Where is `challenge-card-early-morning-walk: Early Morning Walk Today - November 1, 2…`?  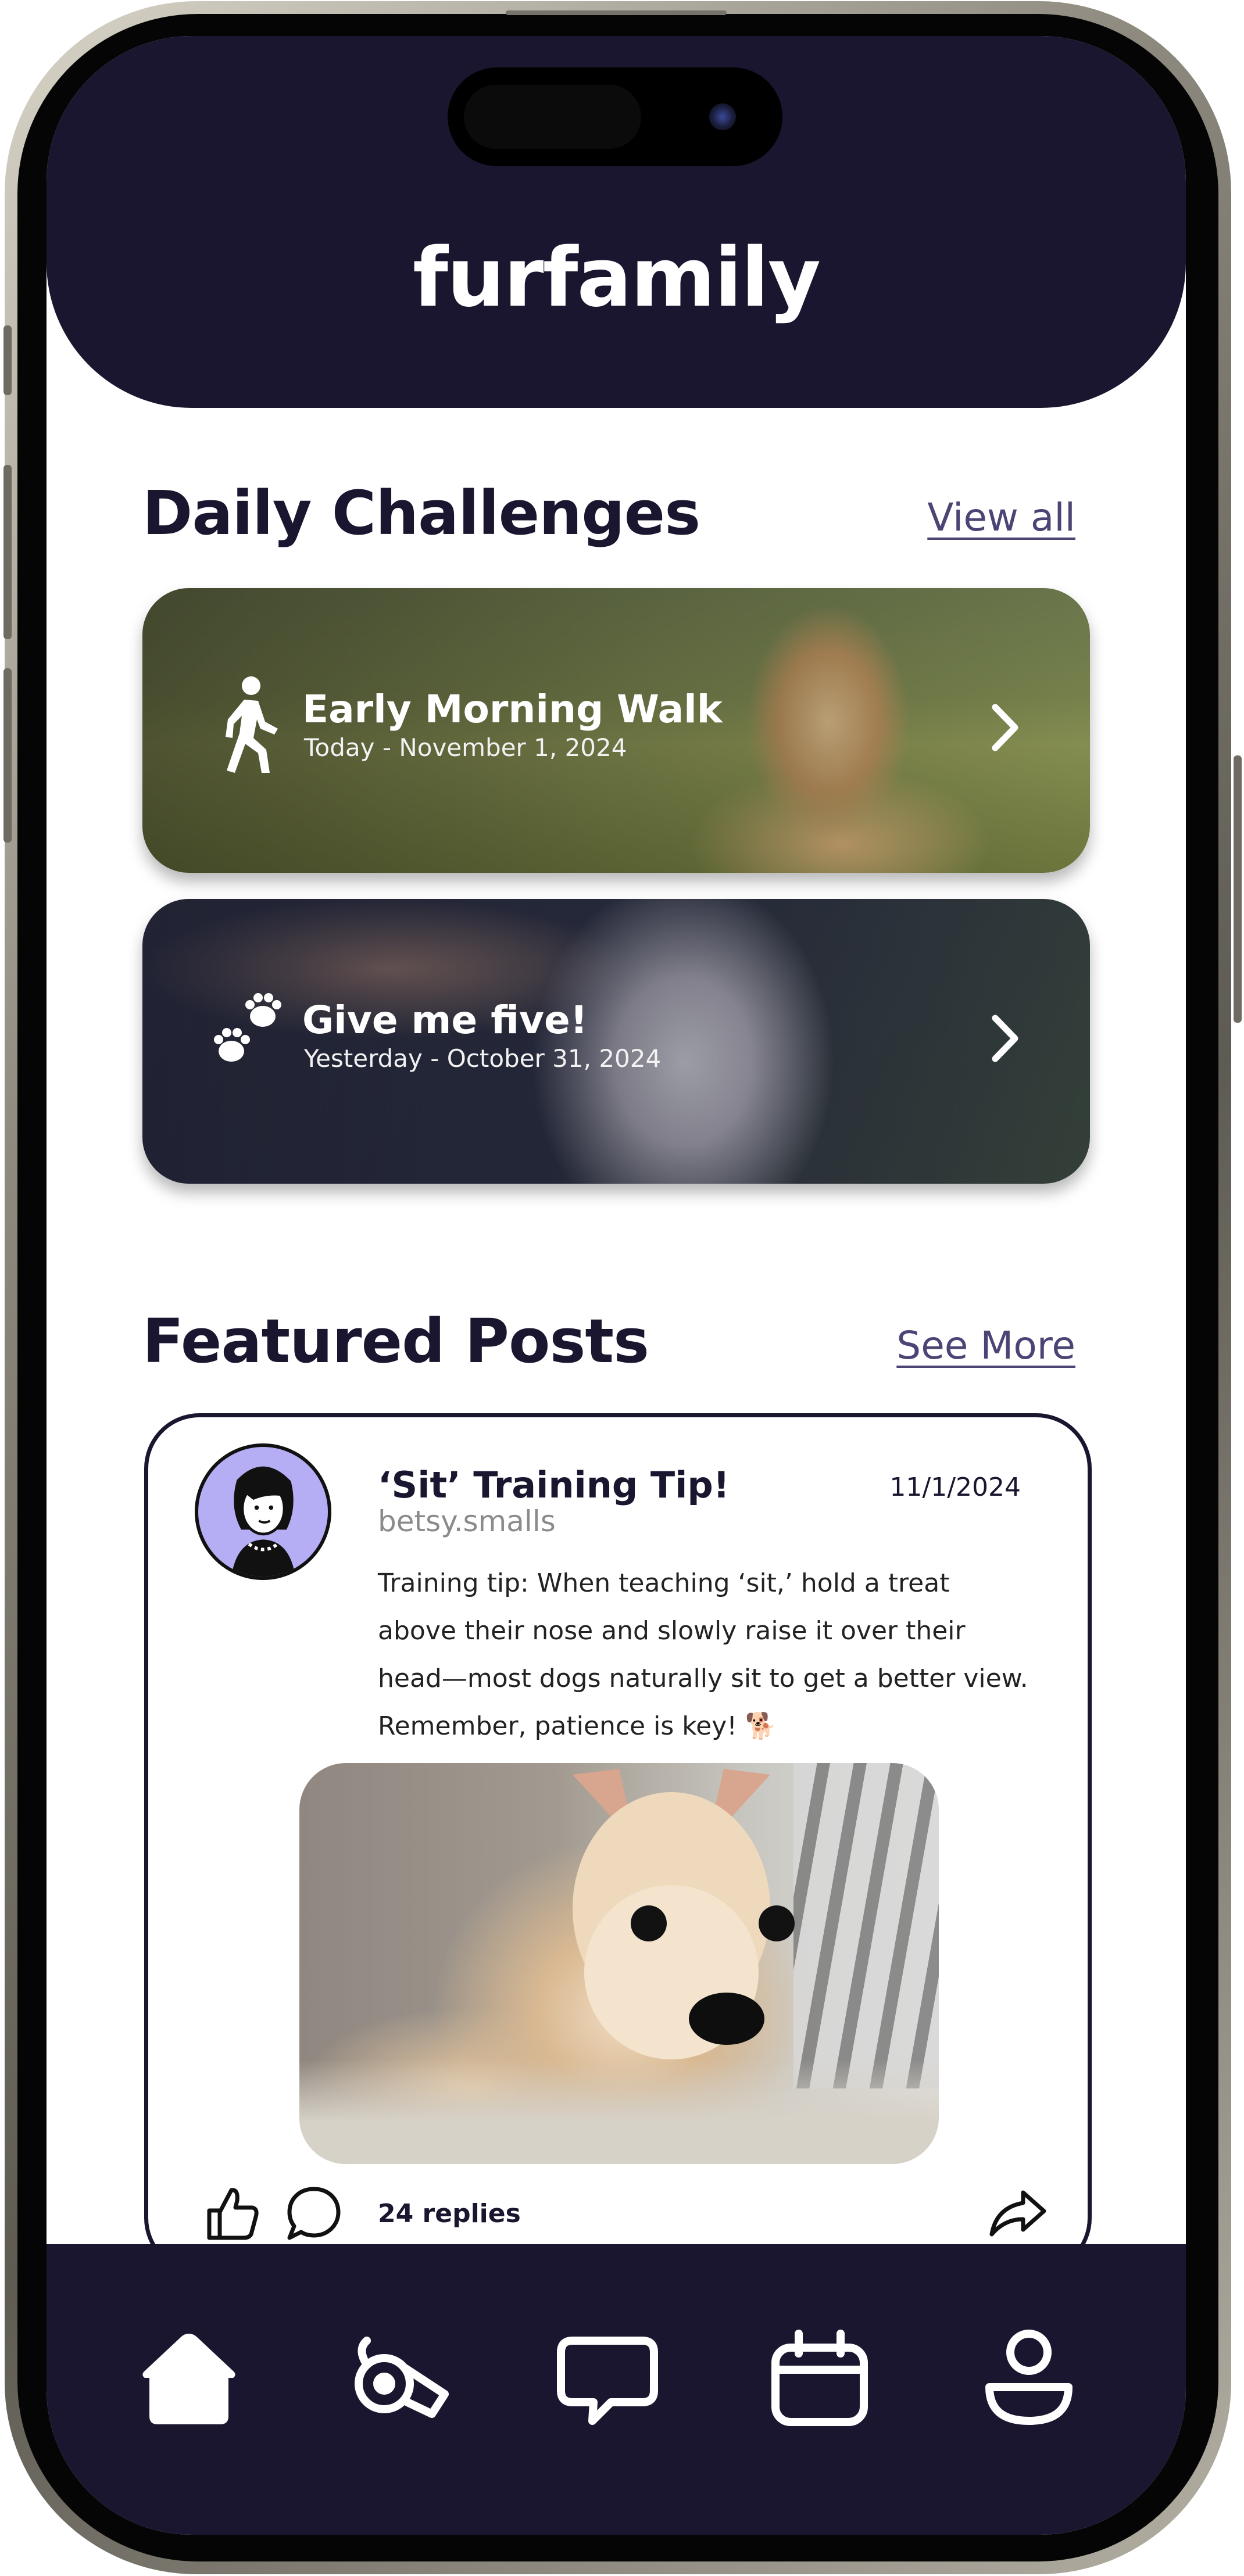 challenge-card-early-morning-walk: Early Morning Walk Today - November 1, 2… is located at coordinates (616, 730).